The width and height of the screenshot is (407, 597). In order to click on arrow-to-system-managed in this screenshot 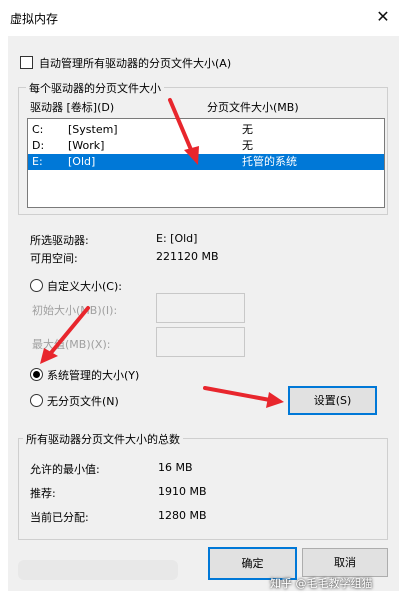, I will do `click(69, 331)`.